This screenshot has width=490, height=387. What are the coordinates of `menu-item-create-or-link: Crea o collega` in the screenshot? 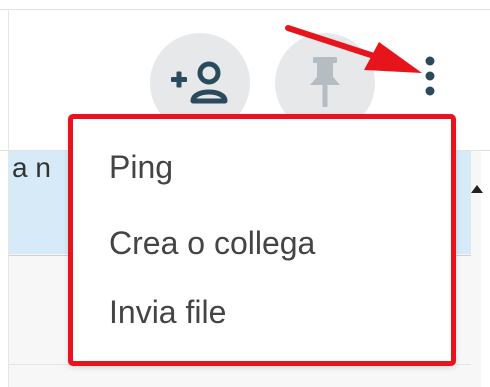 It's located at (212, 243).